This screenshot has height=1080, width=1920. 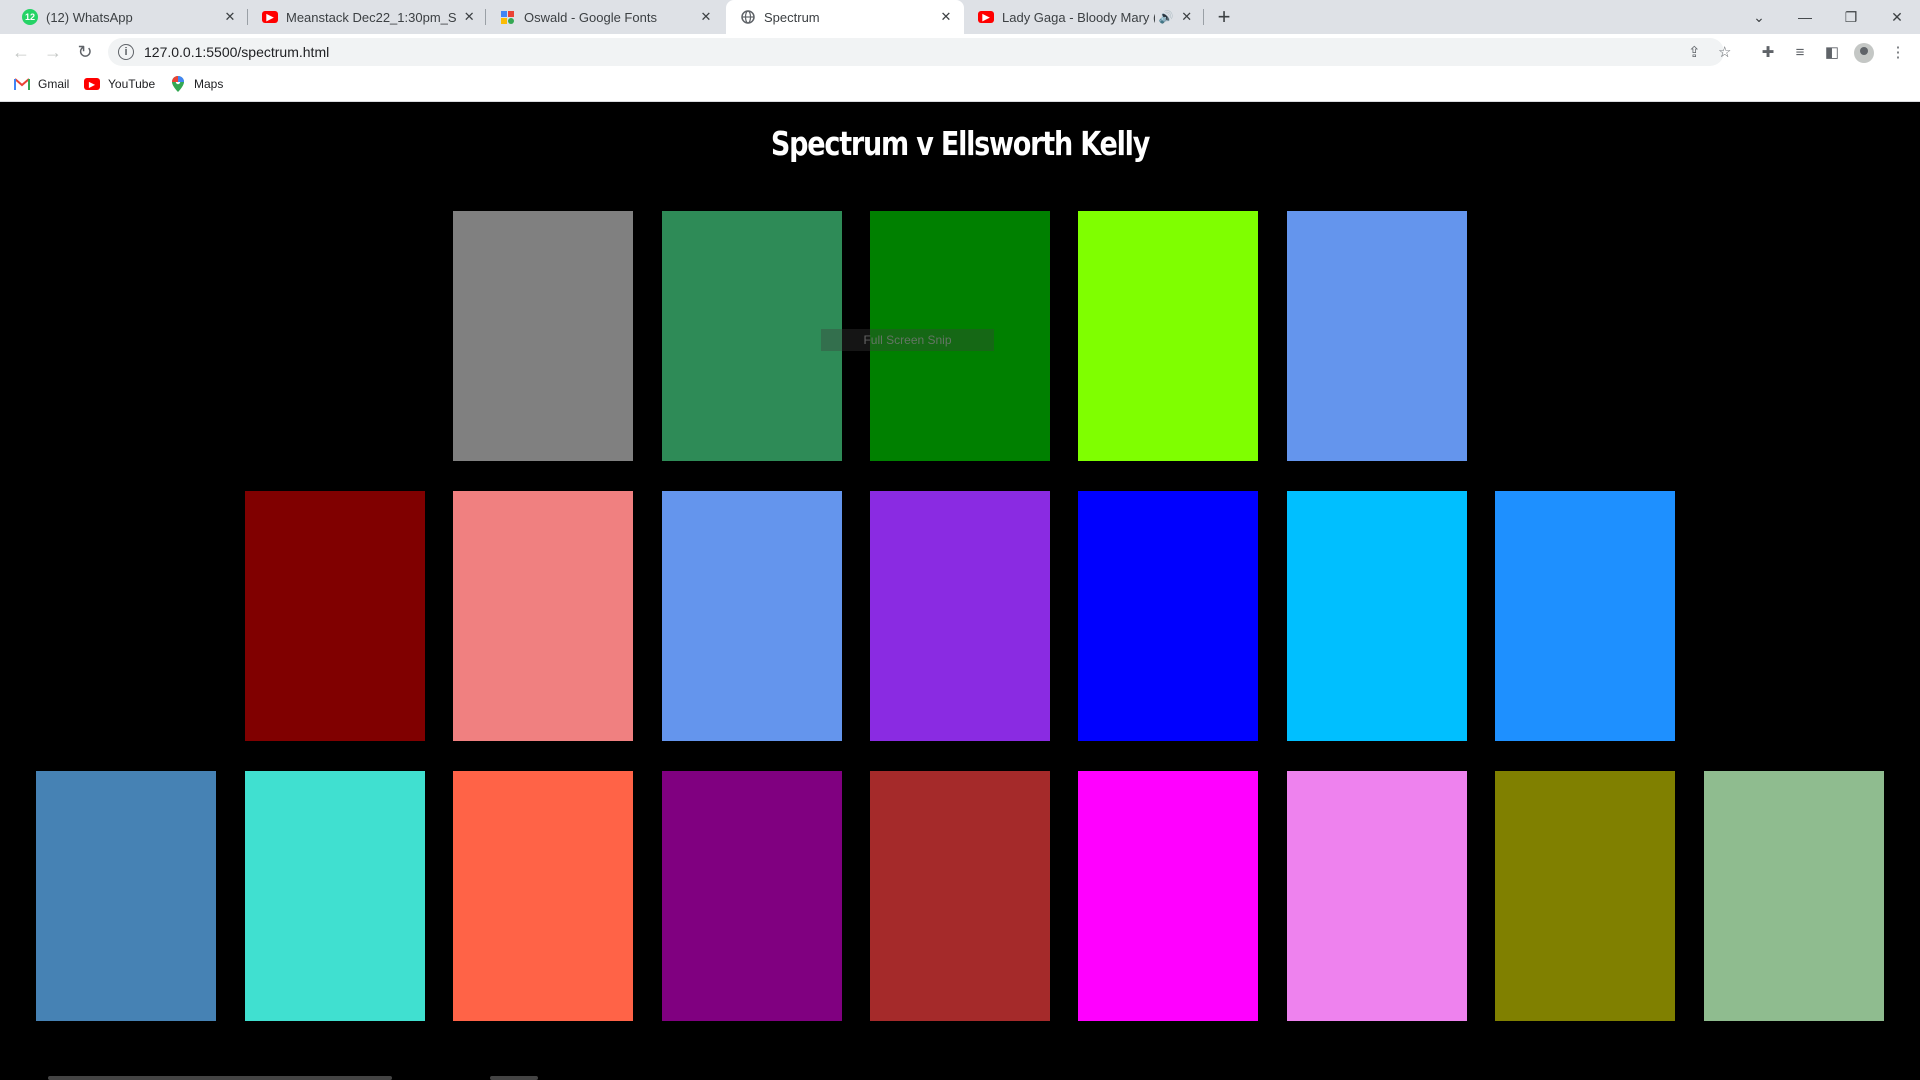 I want to click on back-icon: ←, so click(x=21, y=52).